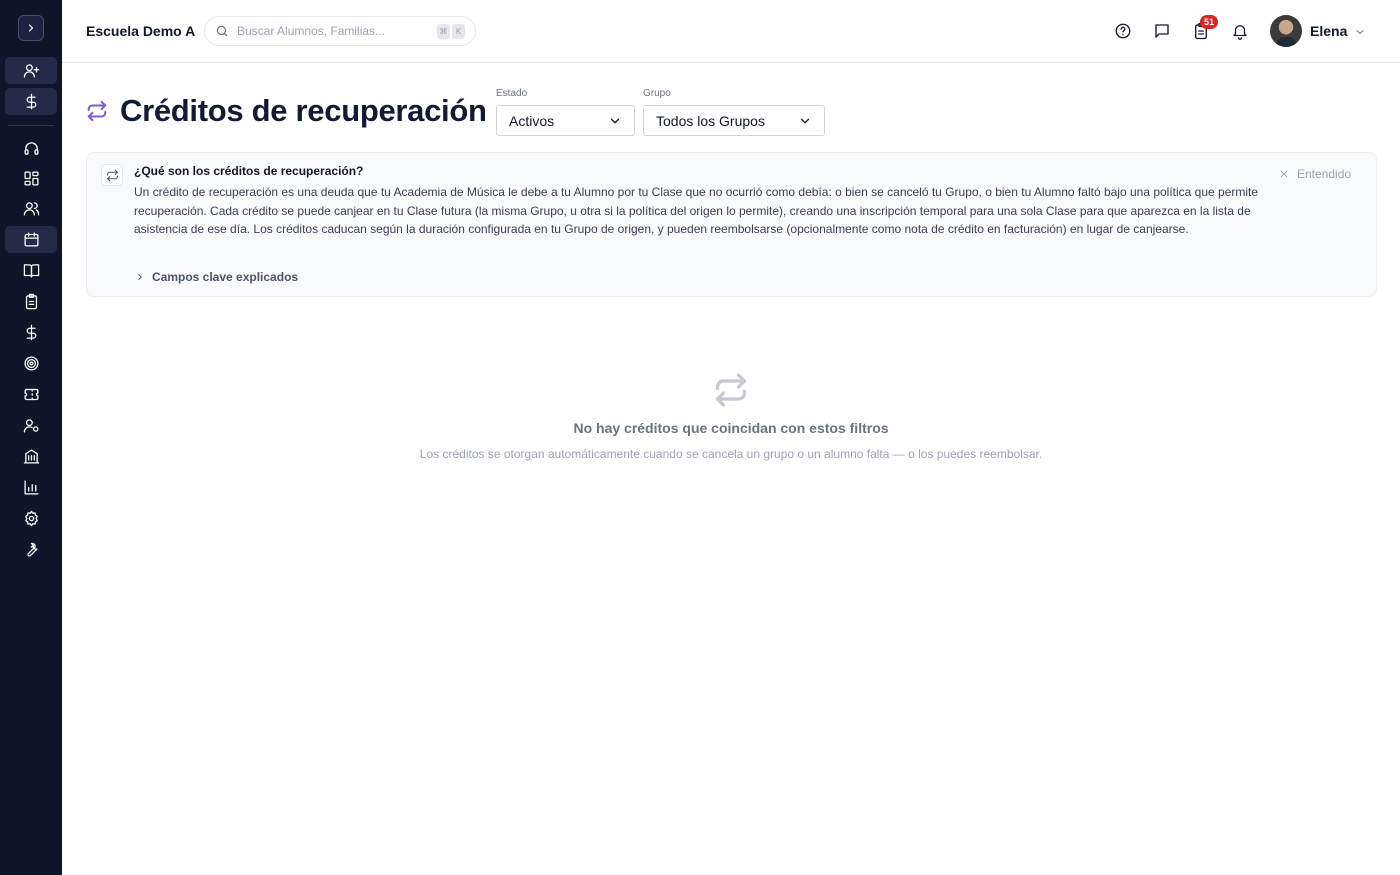 The height and width of the screenshot is (875, 1400). I want to click on sidebar-item-reports, so click(31, 487).